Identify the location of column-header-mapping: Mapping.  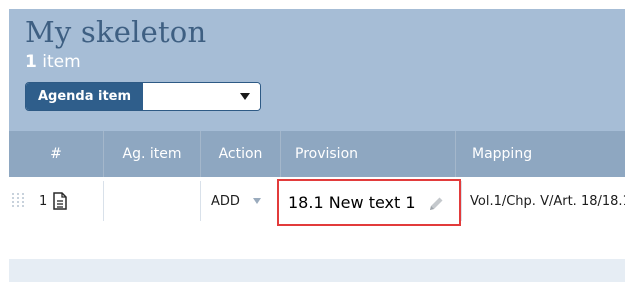
(540, 154).